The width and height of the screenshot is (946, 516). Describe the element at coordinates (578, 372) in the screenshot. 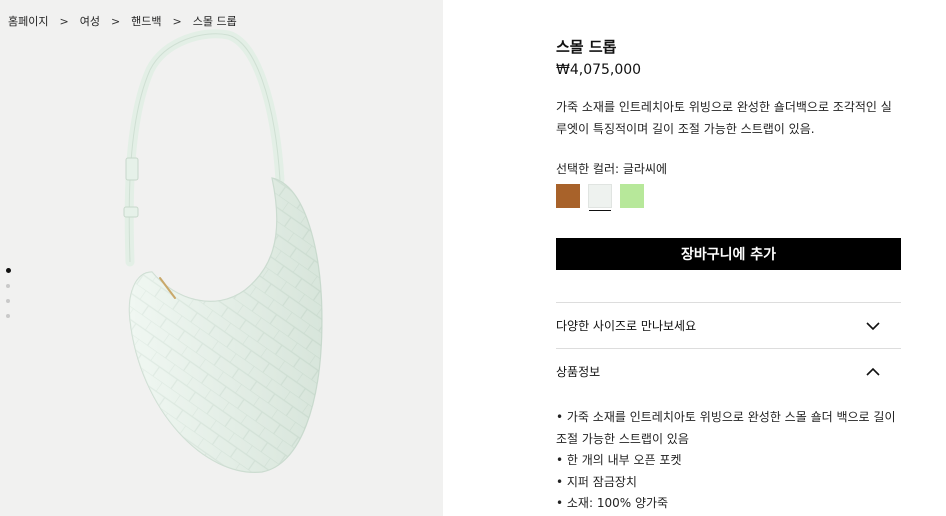

I see `product-info-accordion-label: 상품정보` at that location.